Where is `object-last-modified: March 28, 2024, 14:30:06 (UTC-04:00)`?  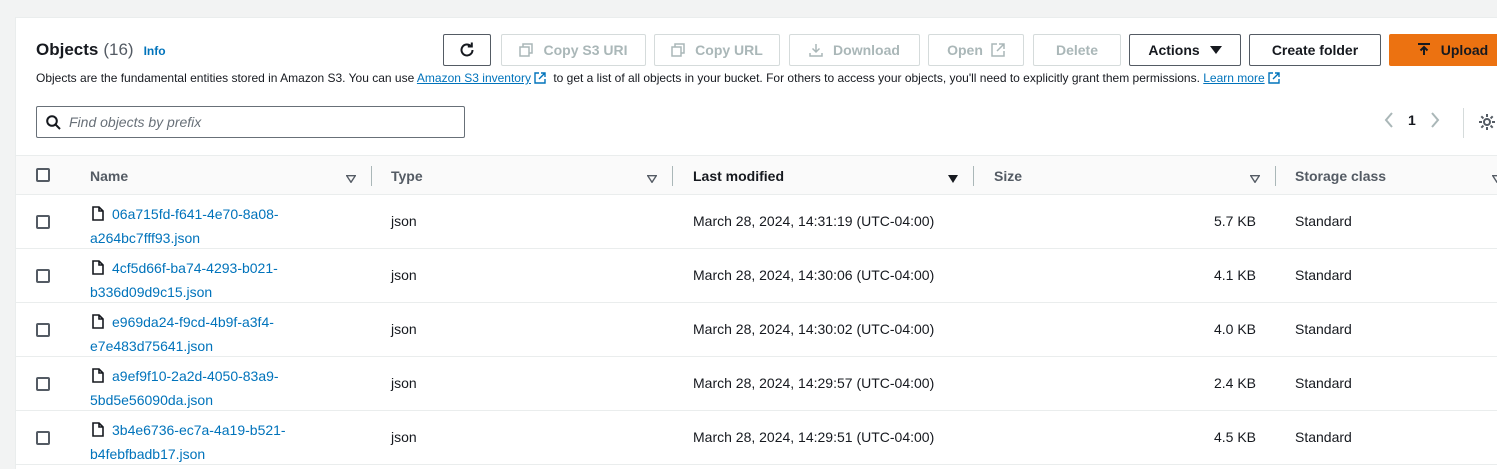 object-last-modified: March 28, 2024, 14:30:06 (UTC-04:00) is located at coordinates (814, 275).